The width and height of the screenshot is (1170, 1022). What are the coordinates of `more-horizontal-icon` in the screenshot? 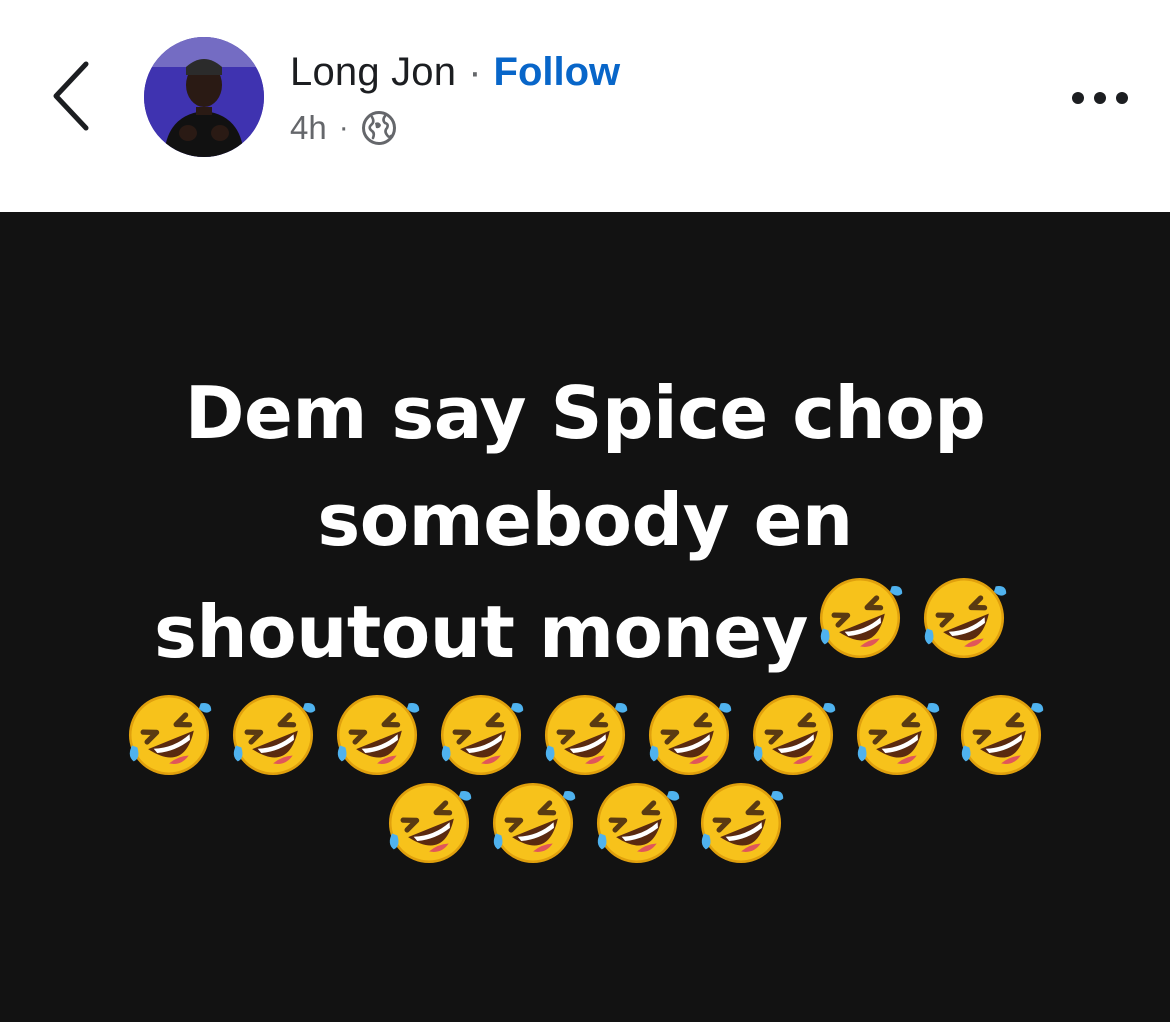 It's located at (1100, 98).